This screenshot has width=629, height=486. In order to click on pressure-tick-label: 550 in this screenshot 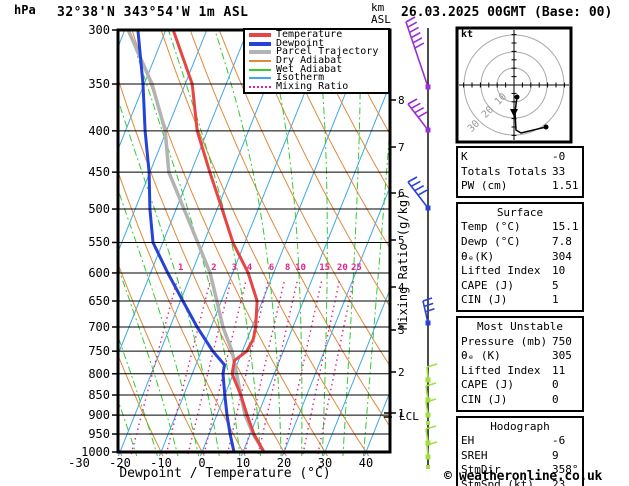, I will do `click(99, 242)`.